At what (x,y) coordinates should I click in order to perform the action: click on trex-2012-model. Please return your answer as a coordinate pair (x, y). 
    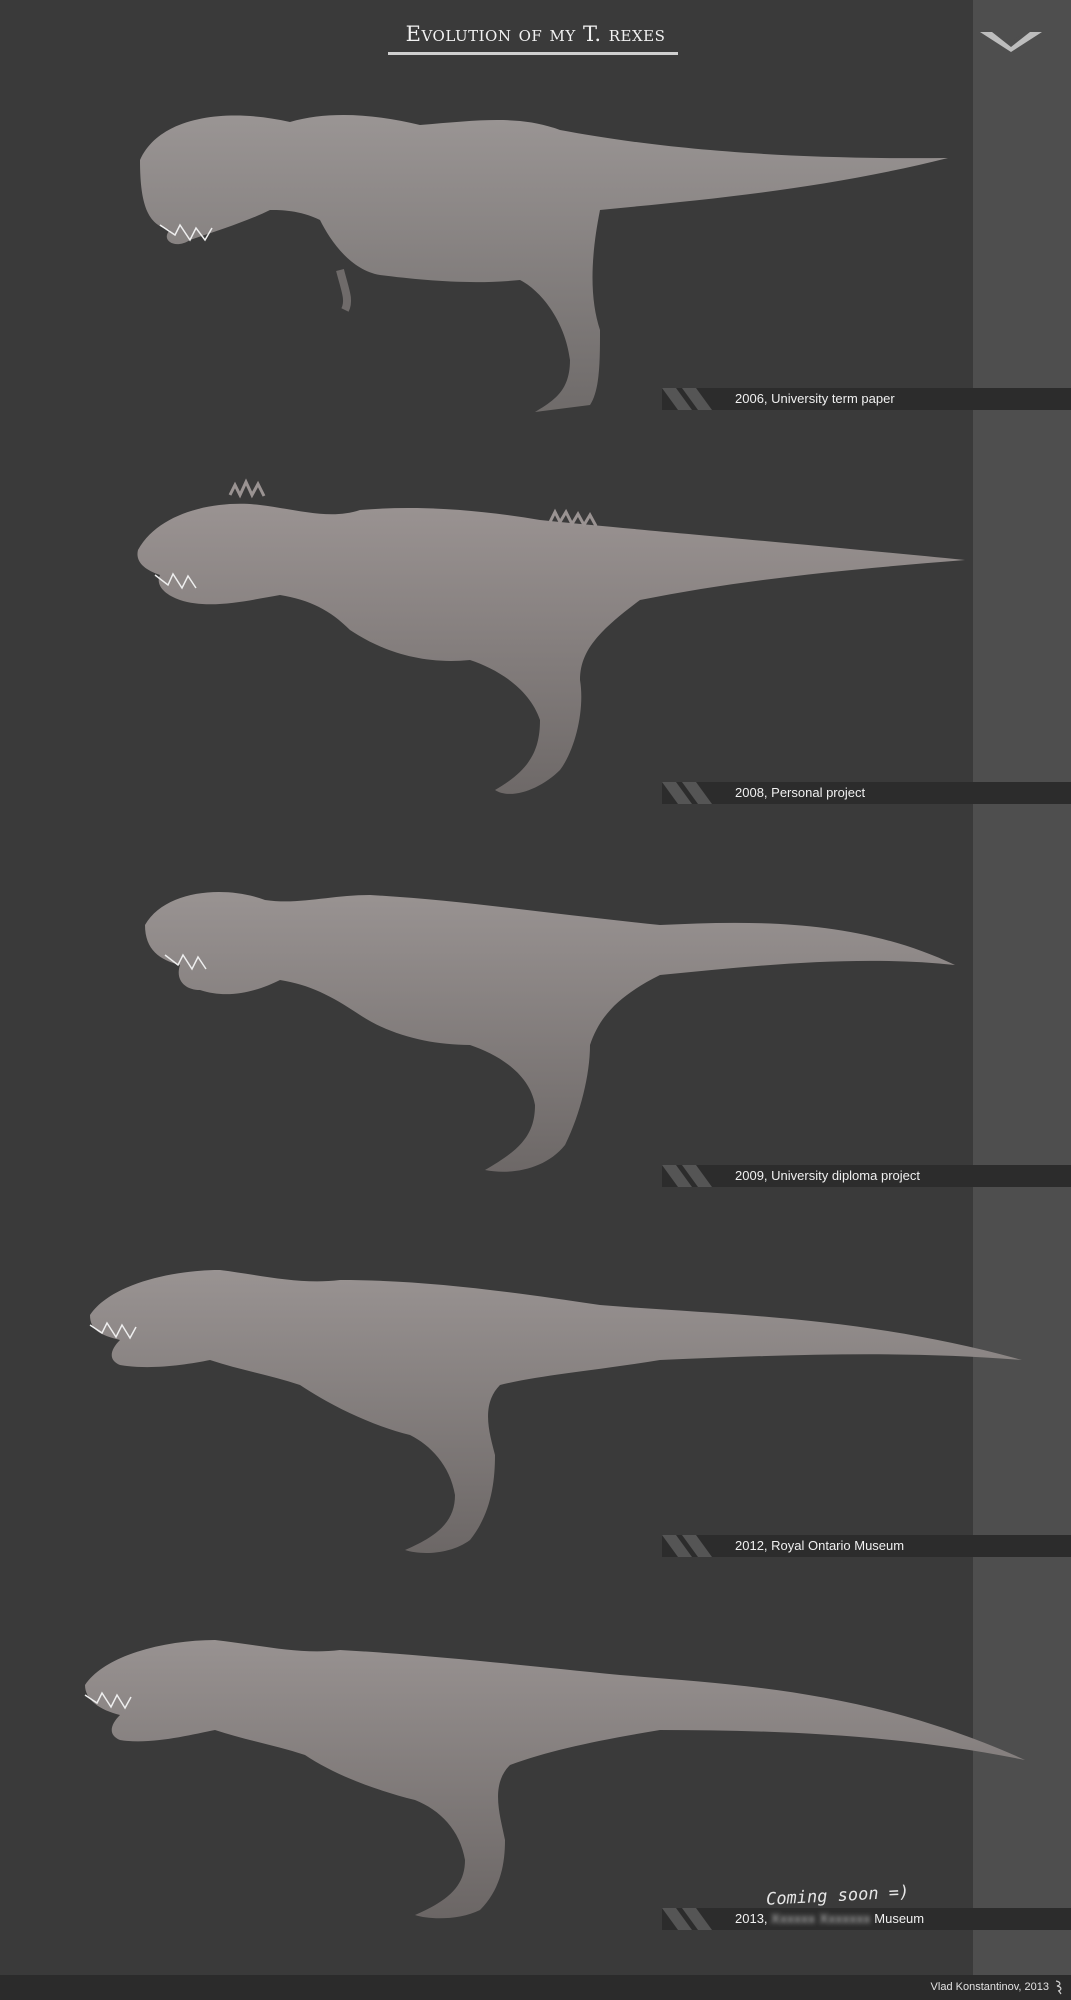
    Looking at the image, I should click on (555, 1411).